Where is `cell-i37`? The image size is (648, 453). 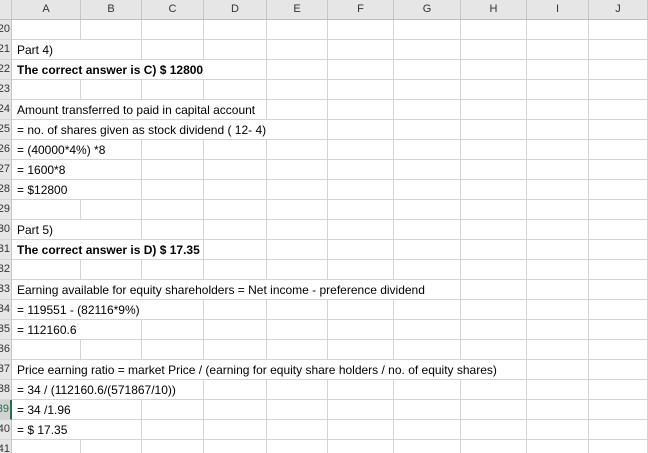
cell-i37 is located at coordinates (558, 370).